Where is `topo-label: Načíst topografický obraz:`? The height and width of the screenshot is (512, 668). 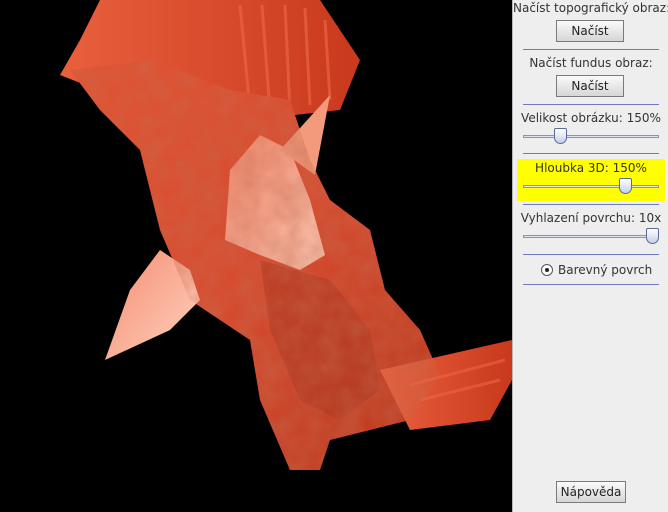 topo-label: Načíst topografický obraz: is located at coordinates (590, 8).